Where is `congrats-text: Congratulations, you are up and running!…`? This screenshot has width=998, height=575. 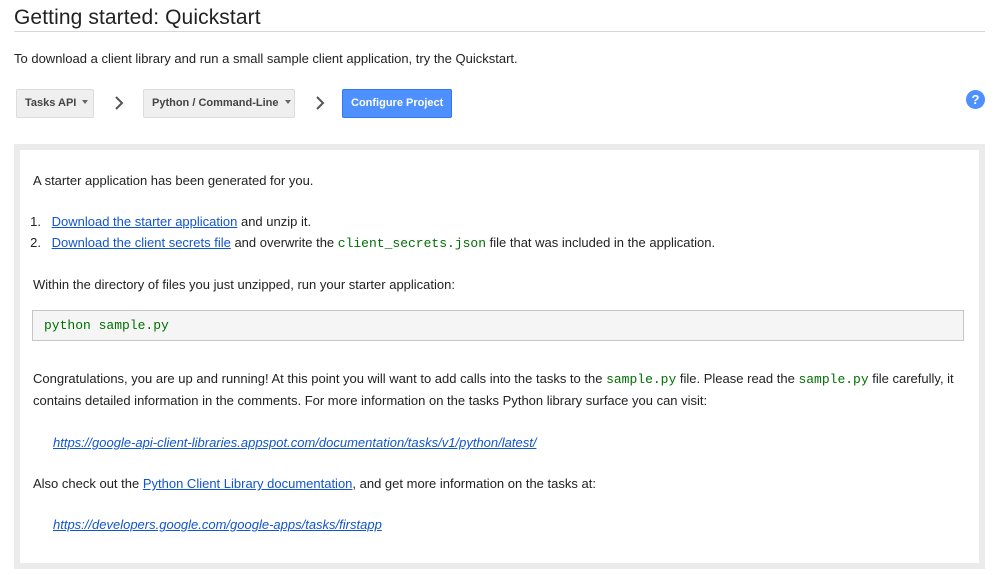
congrats-text: Congratulations, you are up and running!… is located at coordinates (320, 378).